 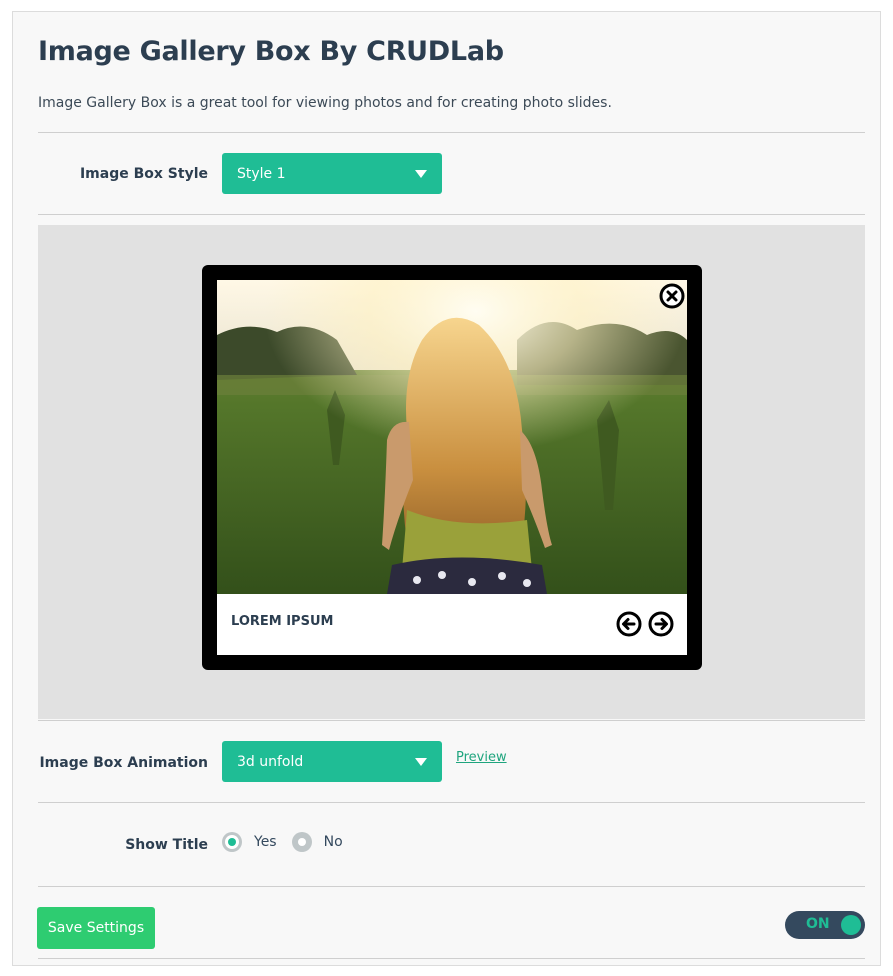 I want to click on toggle-knob, so click(x=851, y=925).